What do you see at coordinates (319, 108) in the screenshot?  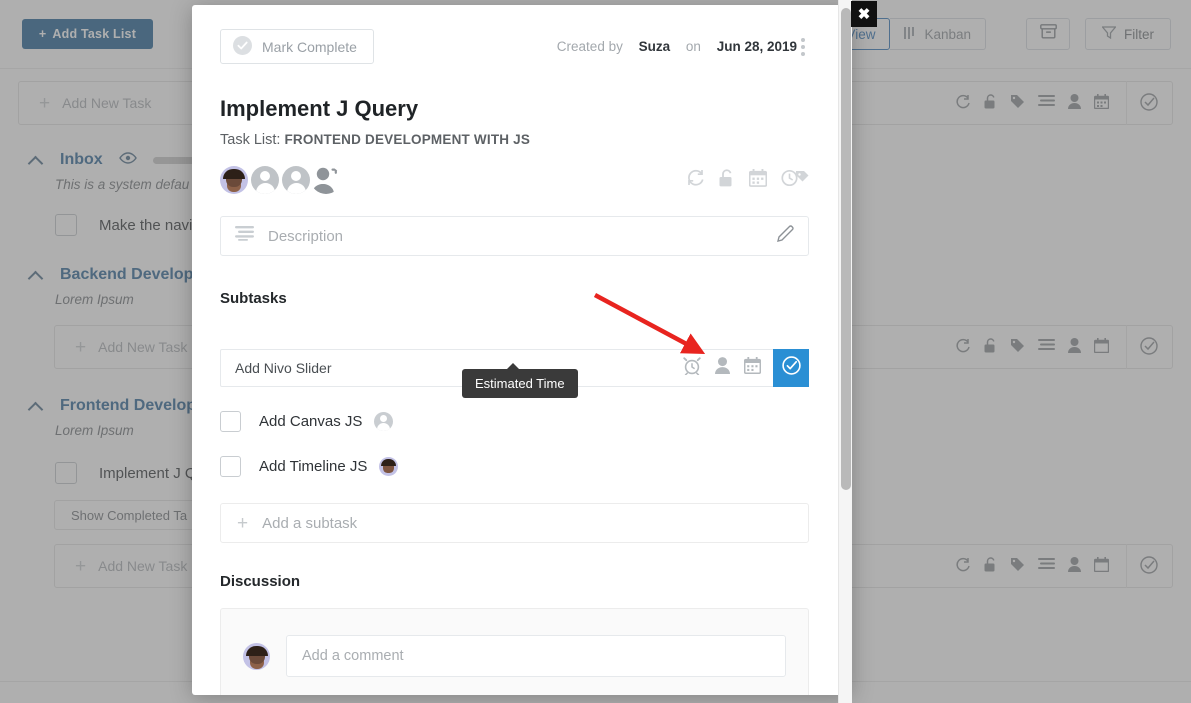 I see `page-title: Implement J Query` at bounding box center [319, 108].